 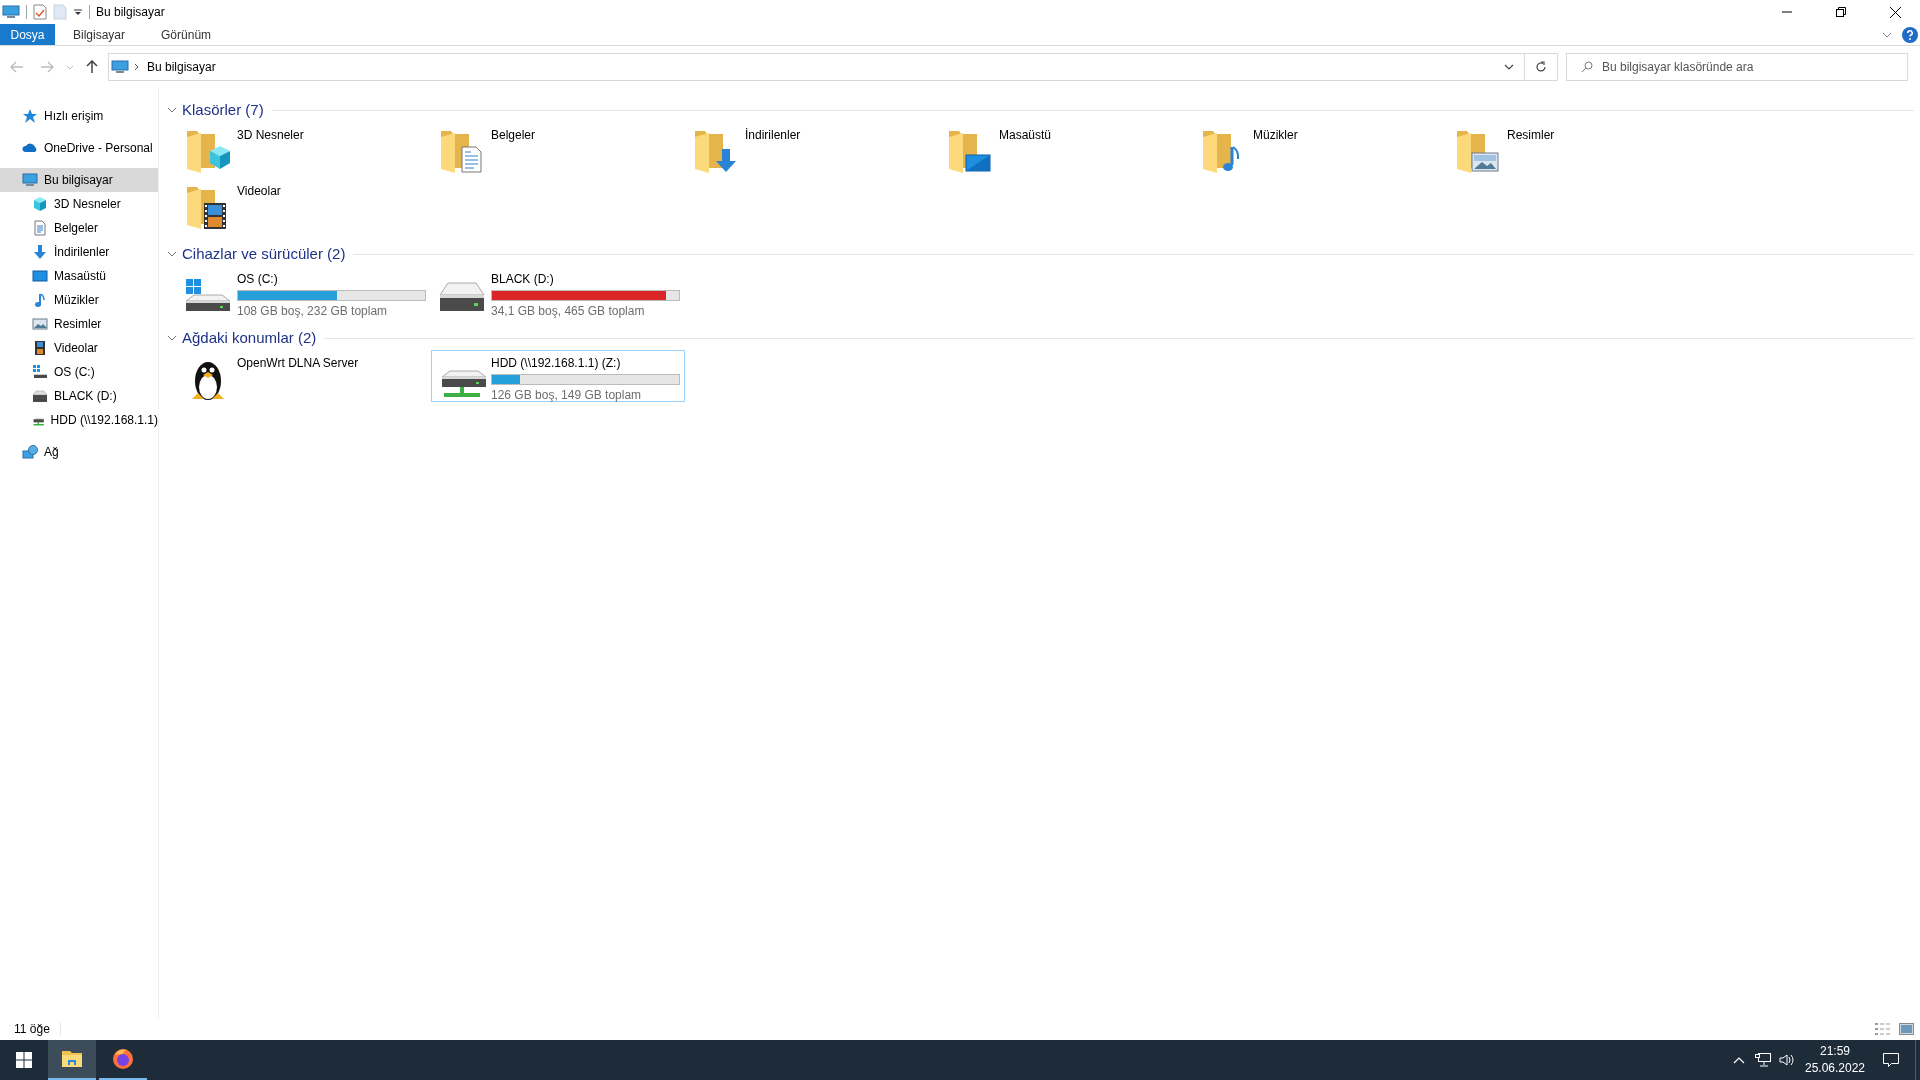 I want to click on music-note-icon, so click(x=40, y=300).